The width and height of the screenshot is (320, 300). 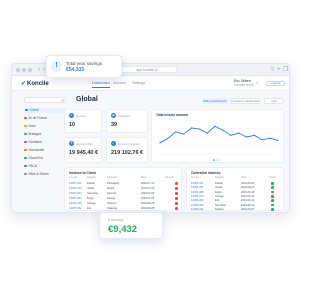 I want to click on sidebar-item-label: Normandie, so click(x=36, y=150).